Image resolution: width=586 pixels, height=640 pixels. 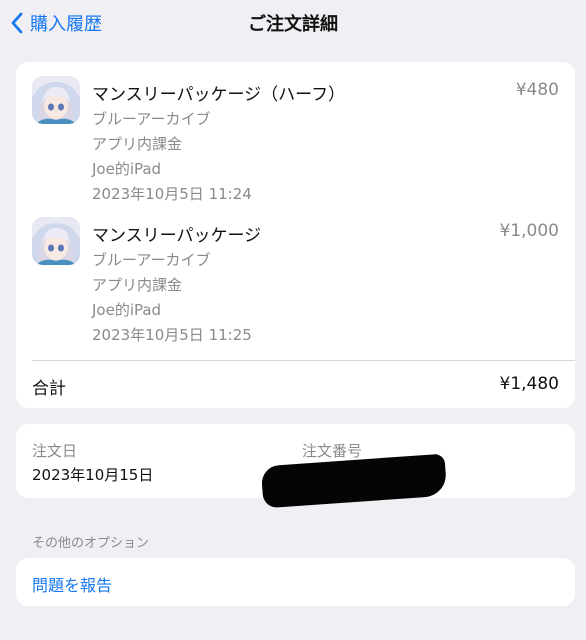 What do you see at coordinates (295, 582) in the screenshot?
I see `report-problem-button: 問題を報告` at bounding box center [295, 582].